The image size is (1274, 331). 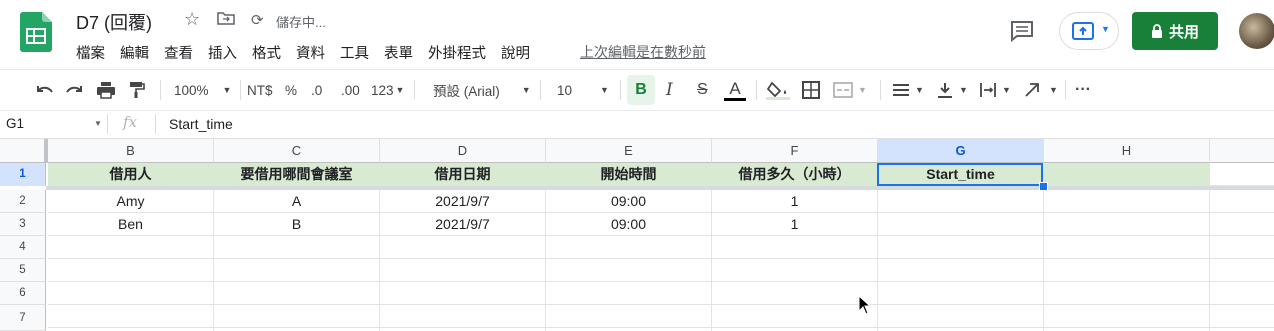 I want to click on row-header-1: 1, so click(x=23, y=174).